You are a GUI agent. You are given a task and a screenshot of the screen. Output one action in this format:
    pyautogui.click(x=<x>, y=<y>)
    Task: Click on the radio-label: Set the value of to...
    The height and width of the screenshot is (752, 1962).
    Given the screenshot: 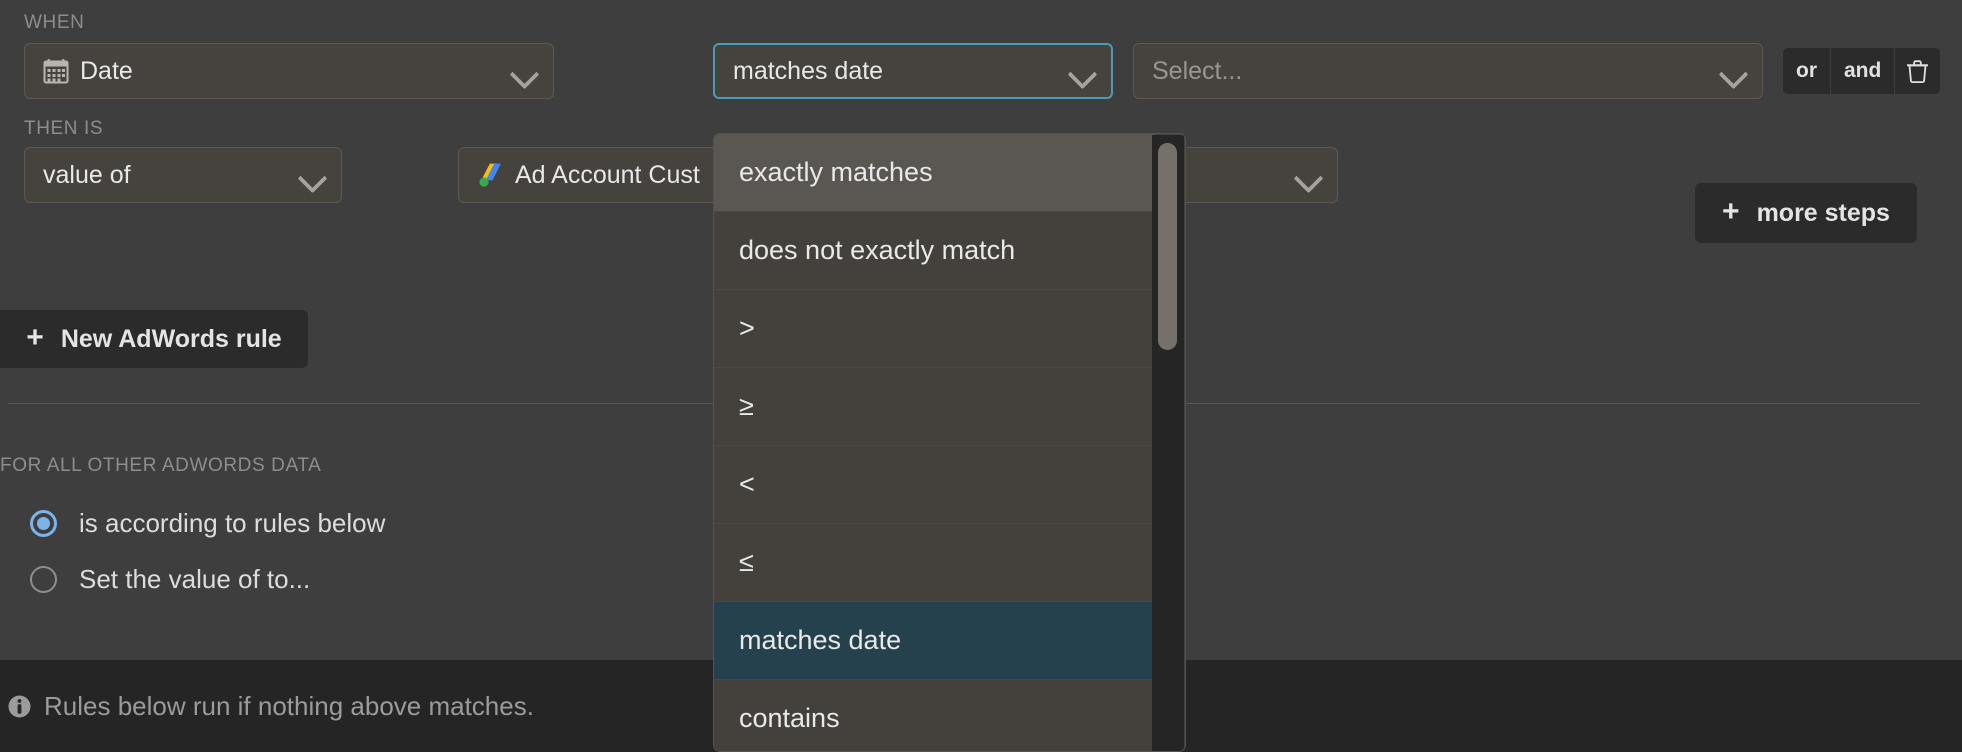 What is the action you would take?
    pyautogui.click(x=195, y=579)
    